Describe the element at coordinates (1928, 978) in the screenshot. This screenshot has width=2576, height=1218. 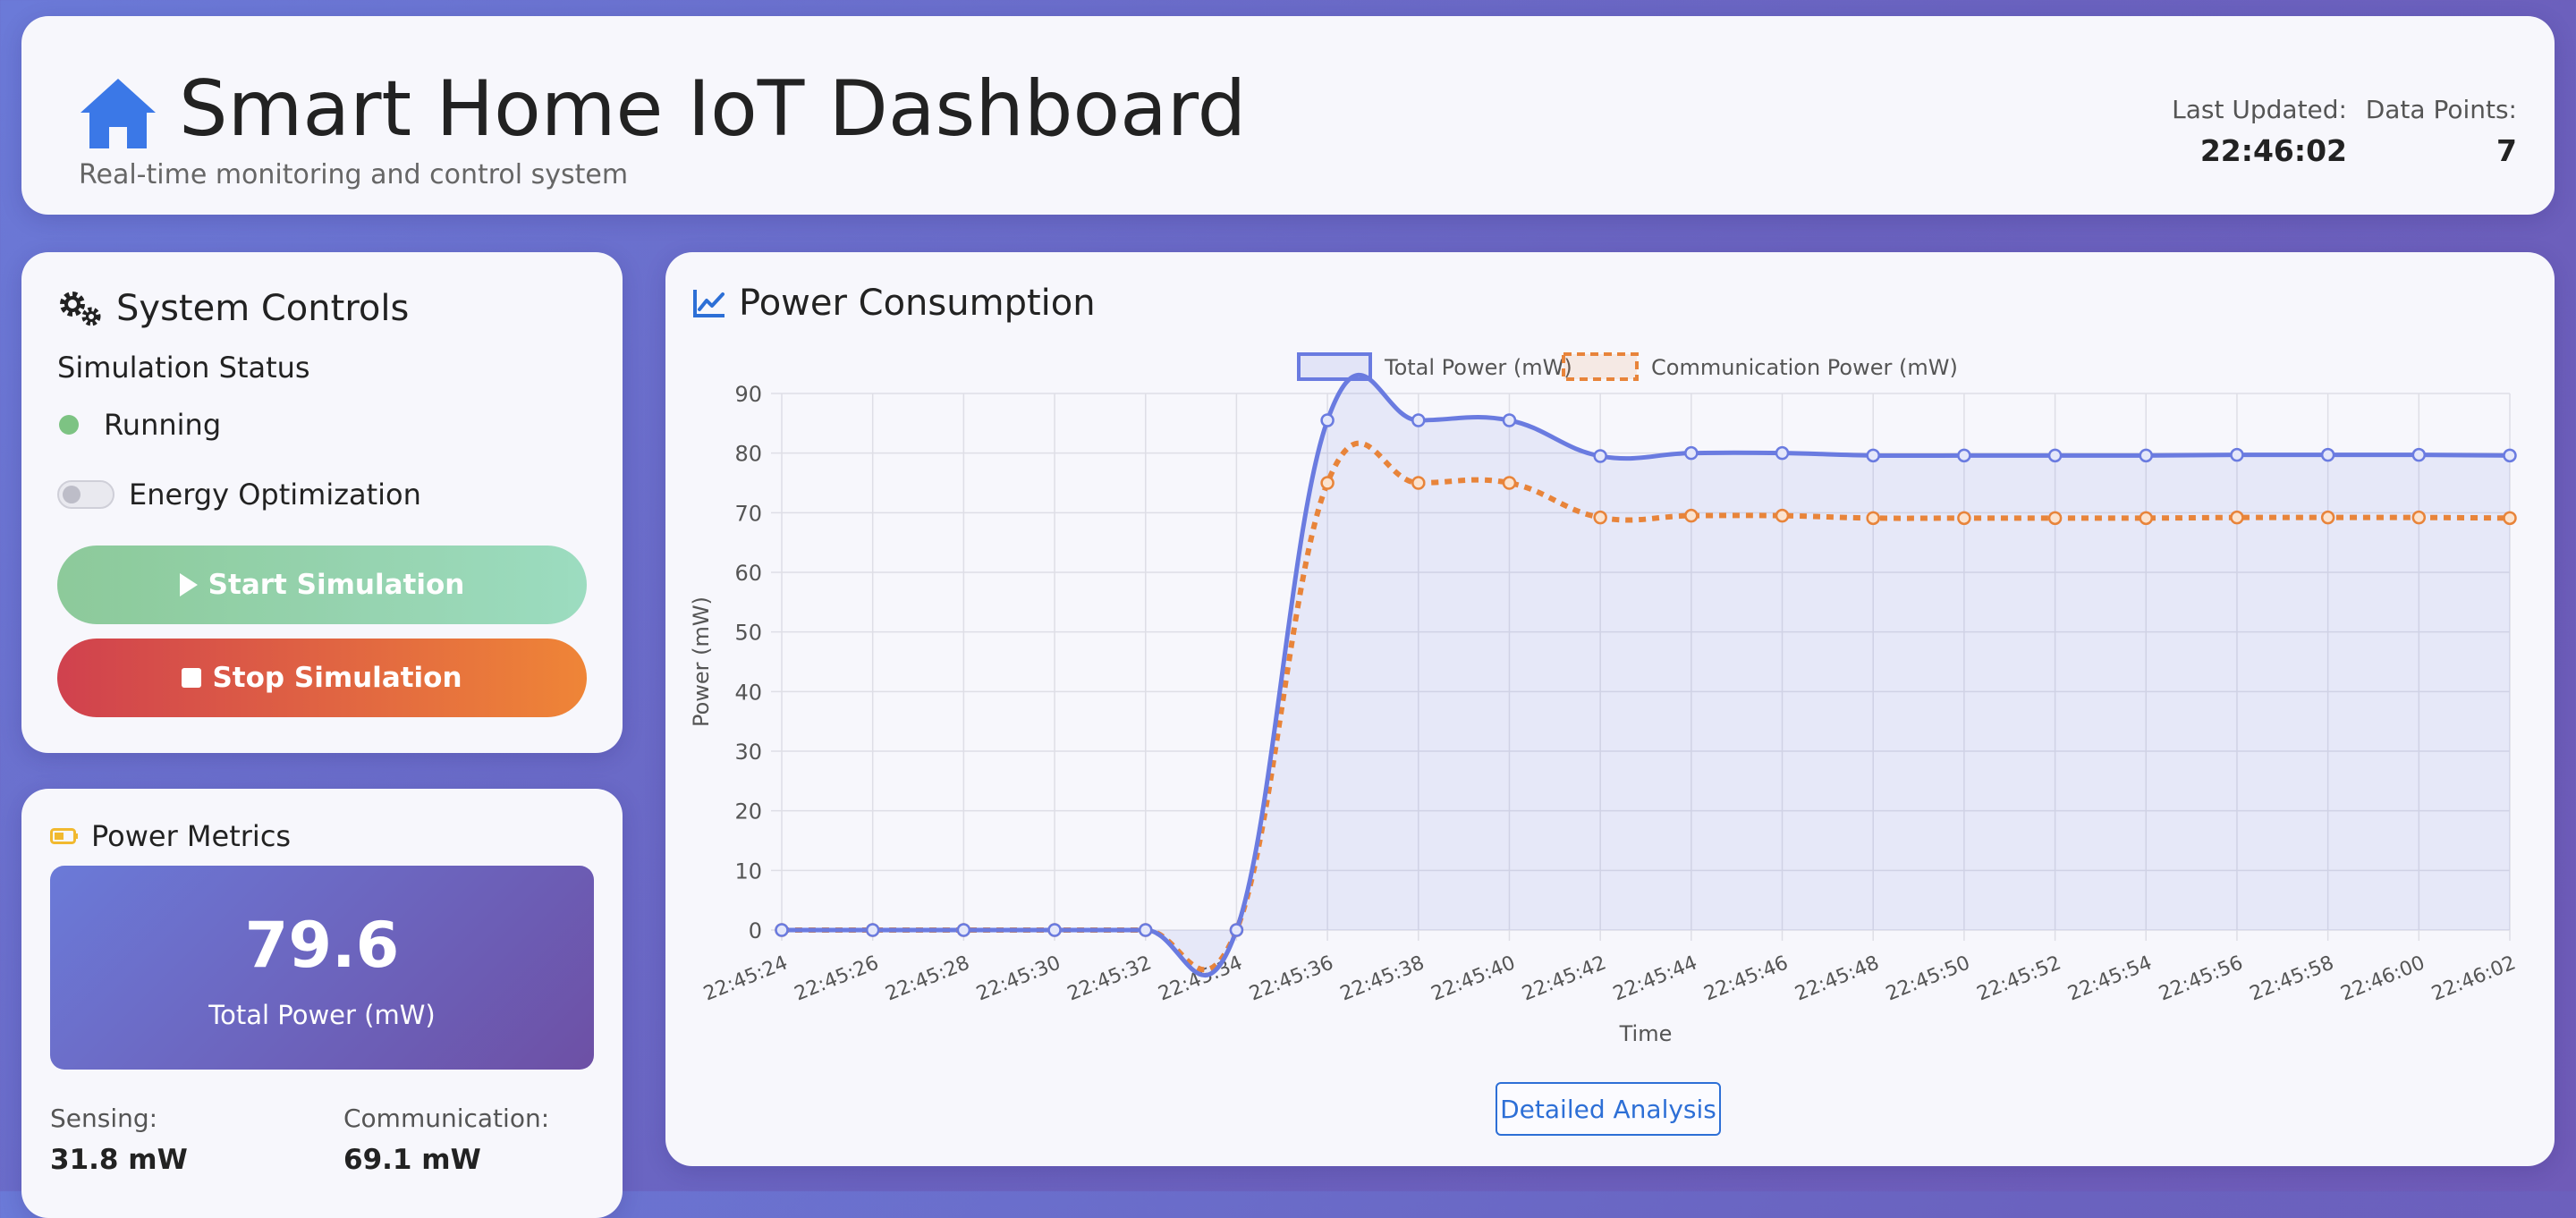
I see `x-tick-label: 22:45:50` at that location.